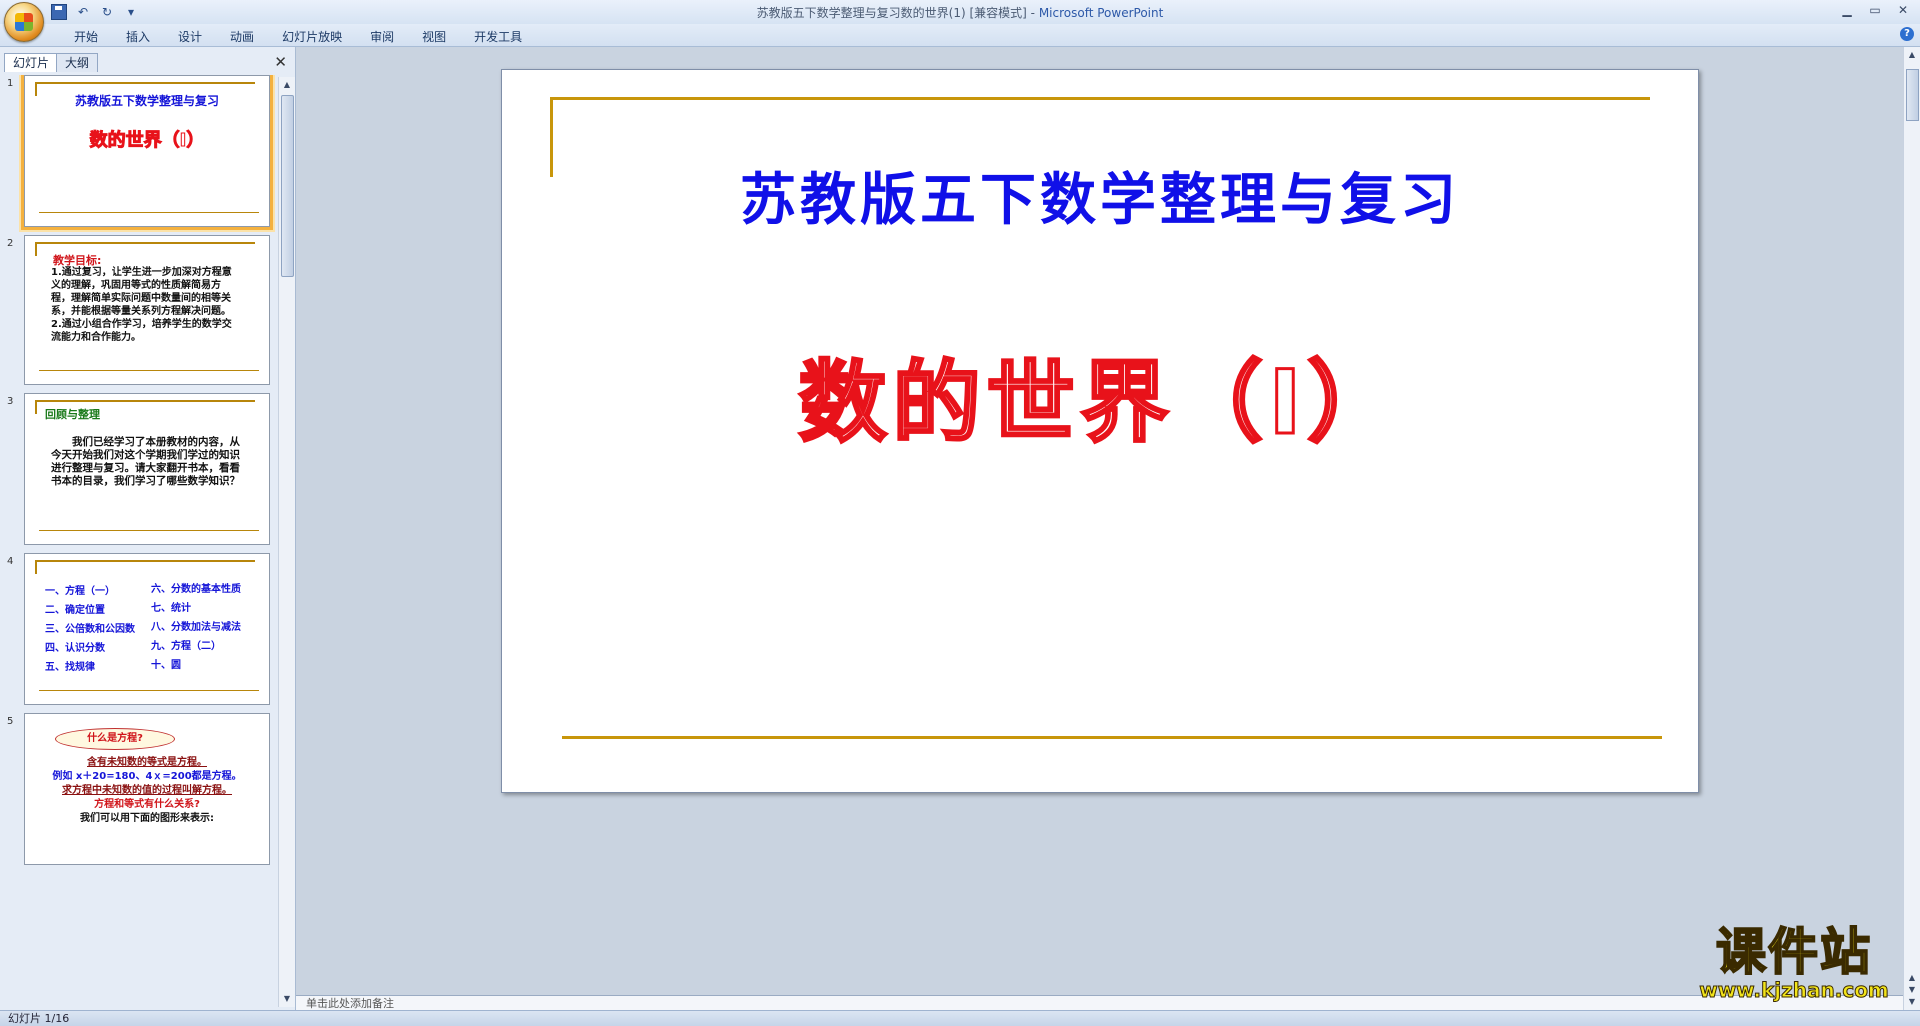 The width and height of the screenshot is (1920, 1026). What do you see at coordinates (147, 776) in the screenshot?
I see `thumbnail-line: 例如 x＋20=180、4ｘ=200都是方程。` at bounding box center [147, 776].